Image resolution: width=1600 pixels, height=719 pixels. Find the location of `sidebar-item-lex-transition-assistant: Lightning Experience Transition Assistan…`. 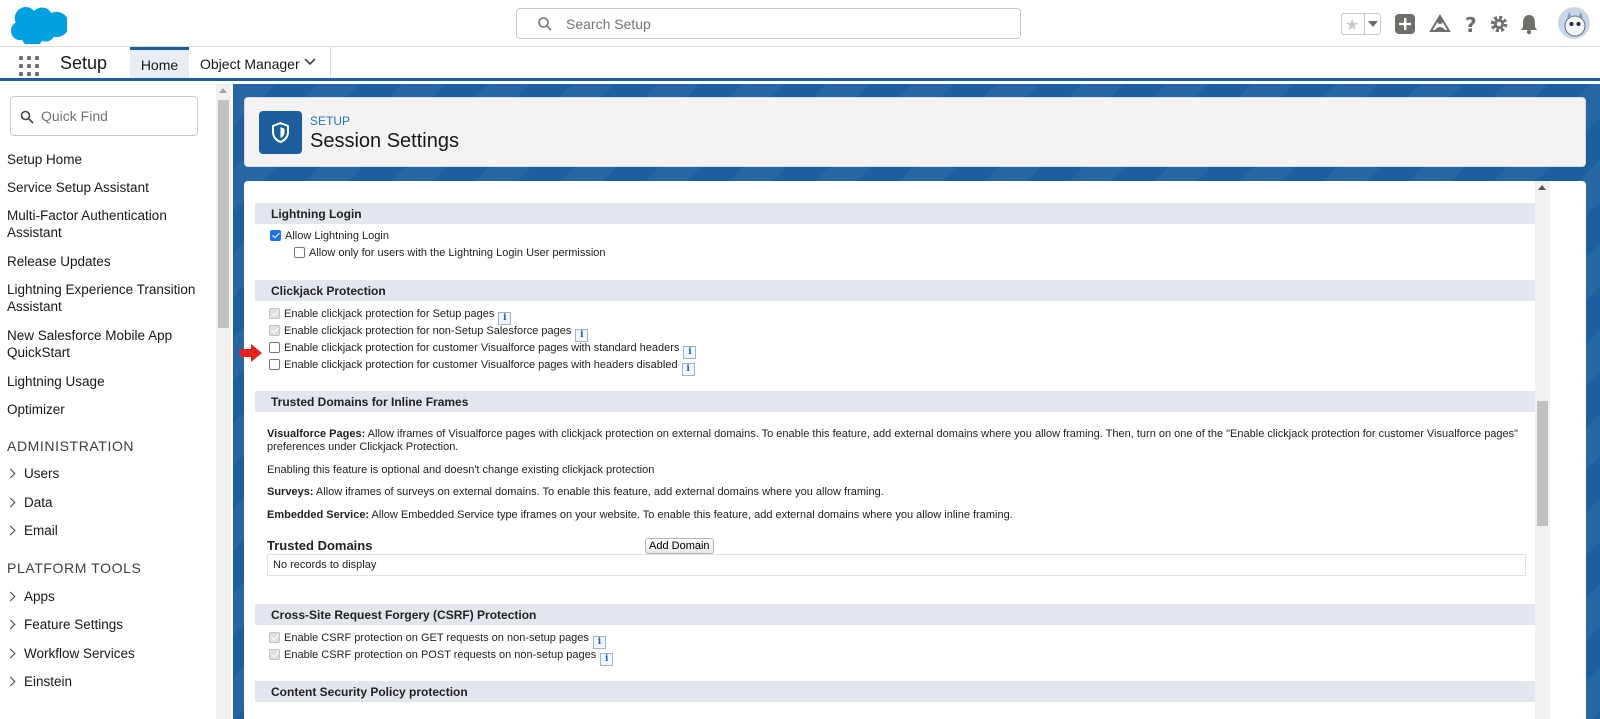

sidebar-item-lex-transition-assistant: Lightning Experience Transition Assistan… is located at coordinates (102, 298).